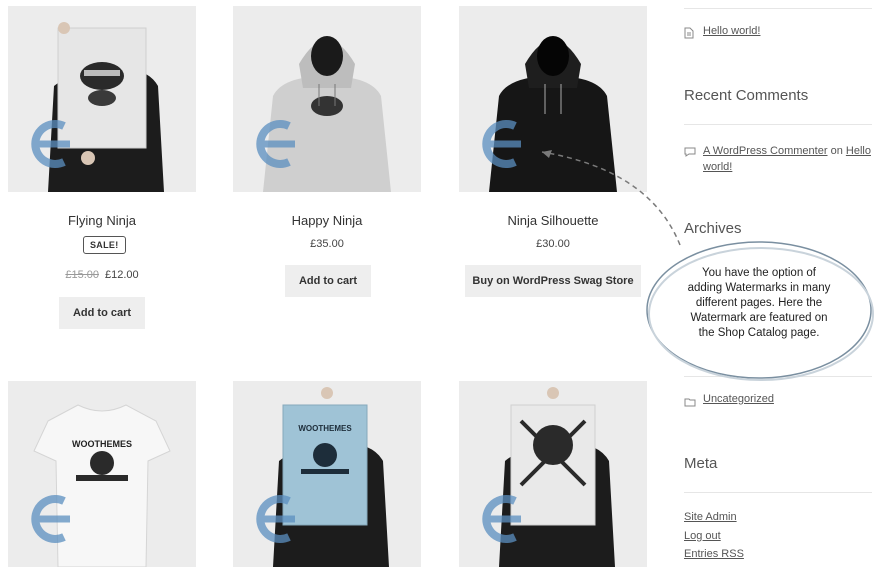 This screenshot has height=567, width=880. What do you see at coordinates (713, 228) in the screenshot?
I see `archives-heading: Archives` at bounding box center [713, 228].